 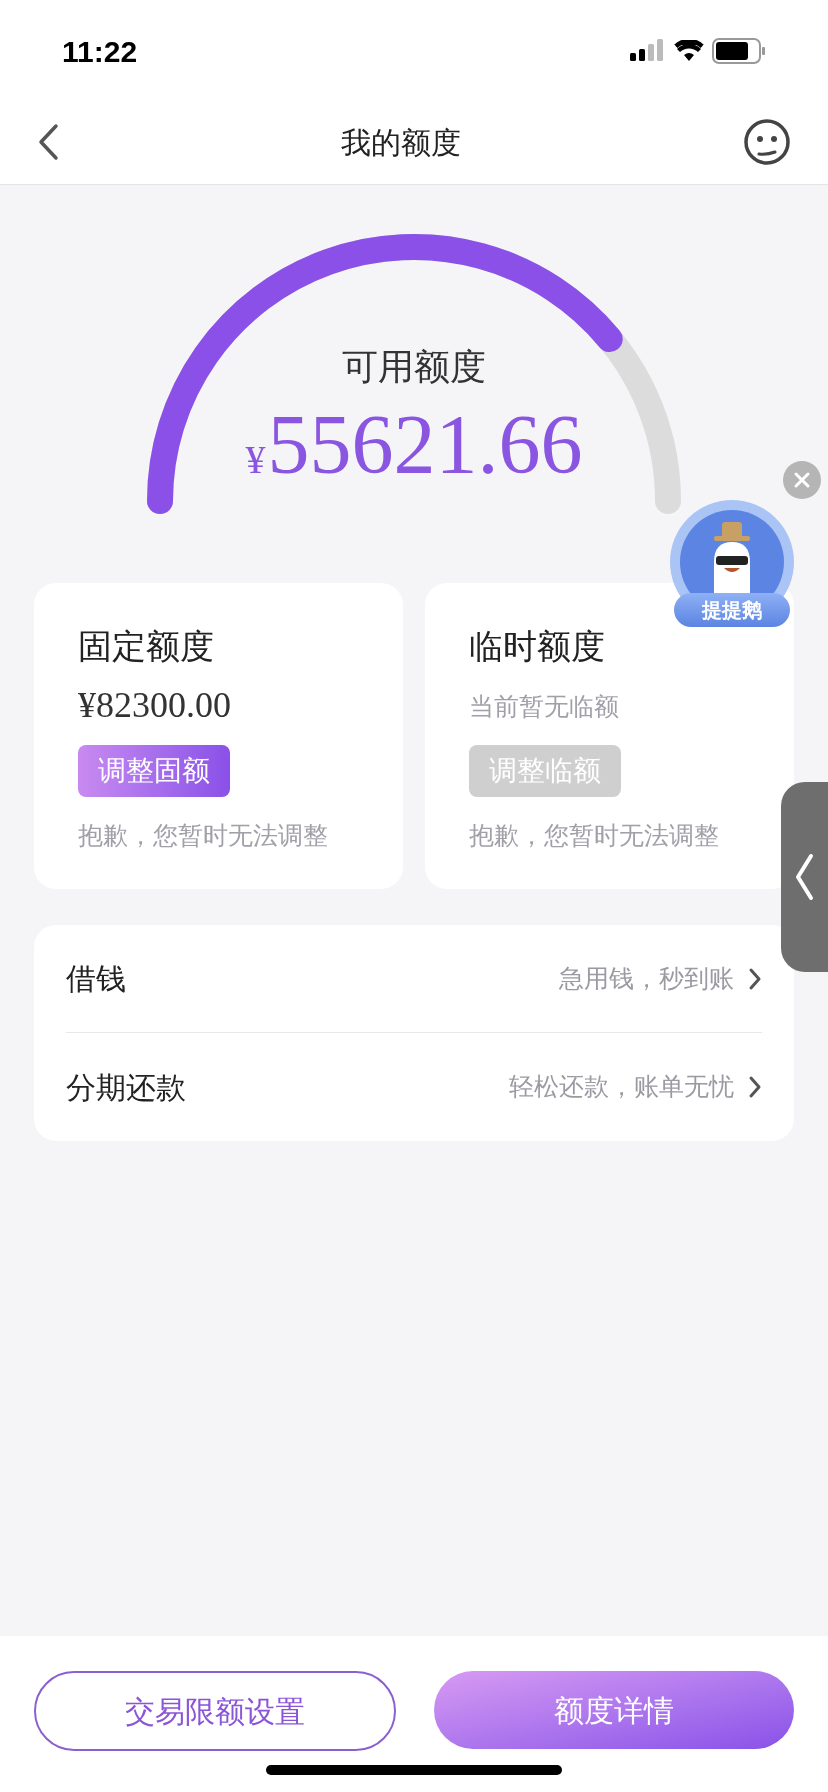 What do you see at coordinates (802, 480) in the screenshot?
I see `close-icon` at bounding box center [802, 480].